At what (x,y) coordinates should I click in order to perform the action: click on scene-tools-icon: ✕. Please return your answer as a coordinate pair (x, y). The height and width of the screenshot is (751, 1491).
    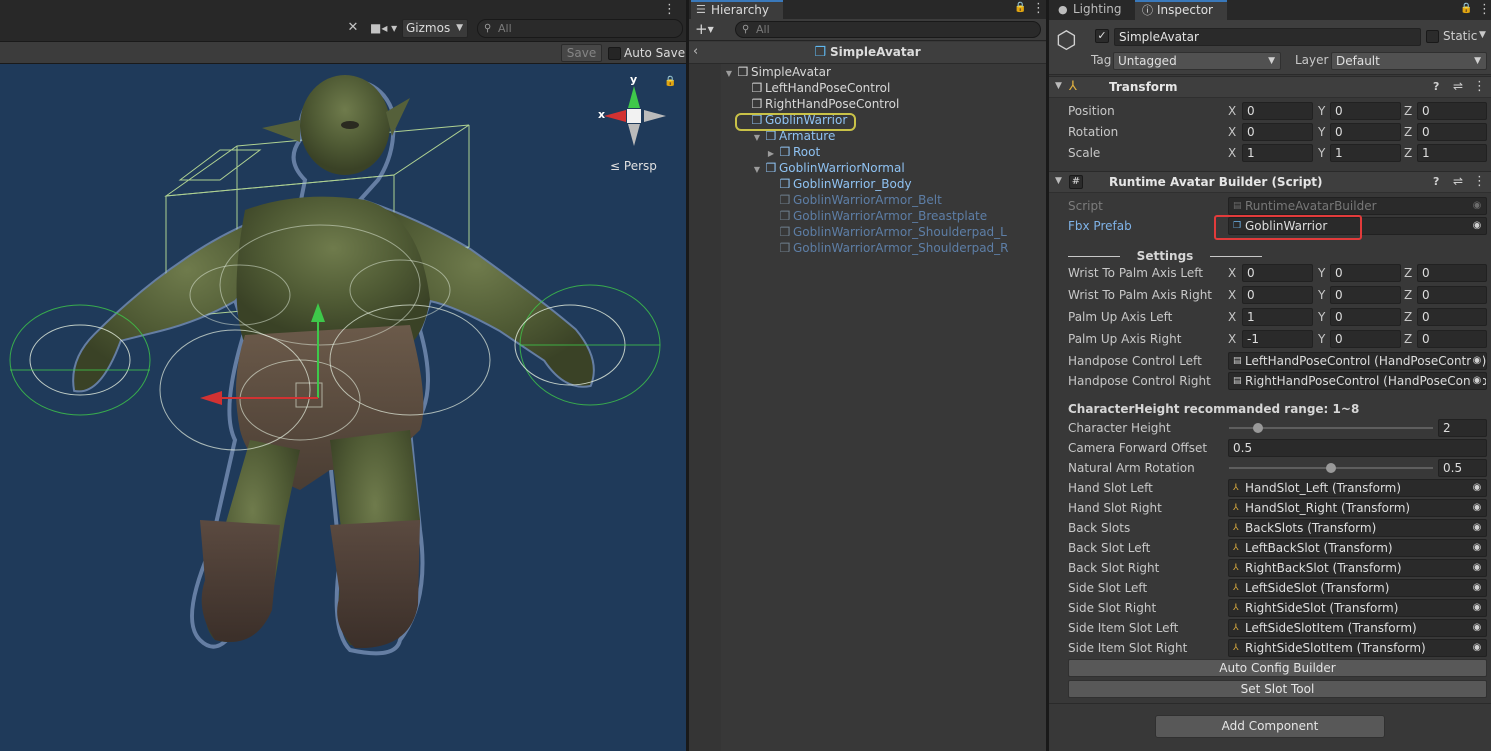
    Looking at the image, I should click on (353, 28).